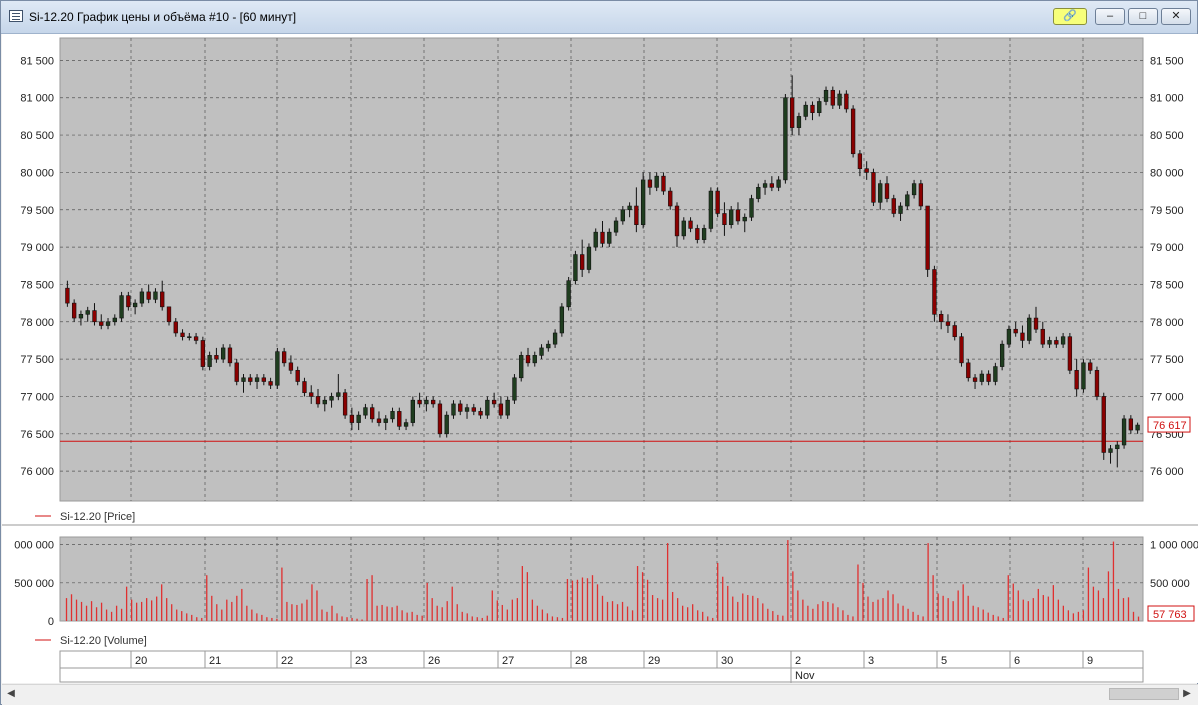 The height and width of the screenshot is (705, 1198). I want to click on day-label: 9, so click(1090, 661).